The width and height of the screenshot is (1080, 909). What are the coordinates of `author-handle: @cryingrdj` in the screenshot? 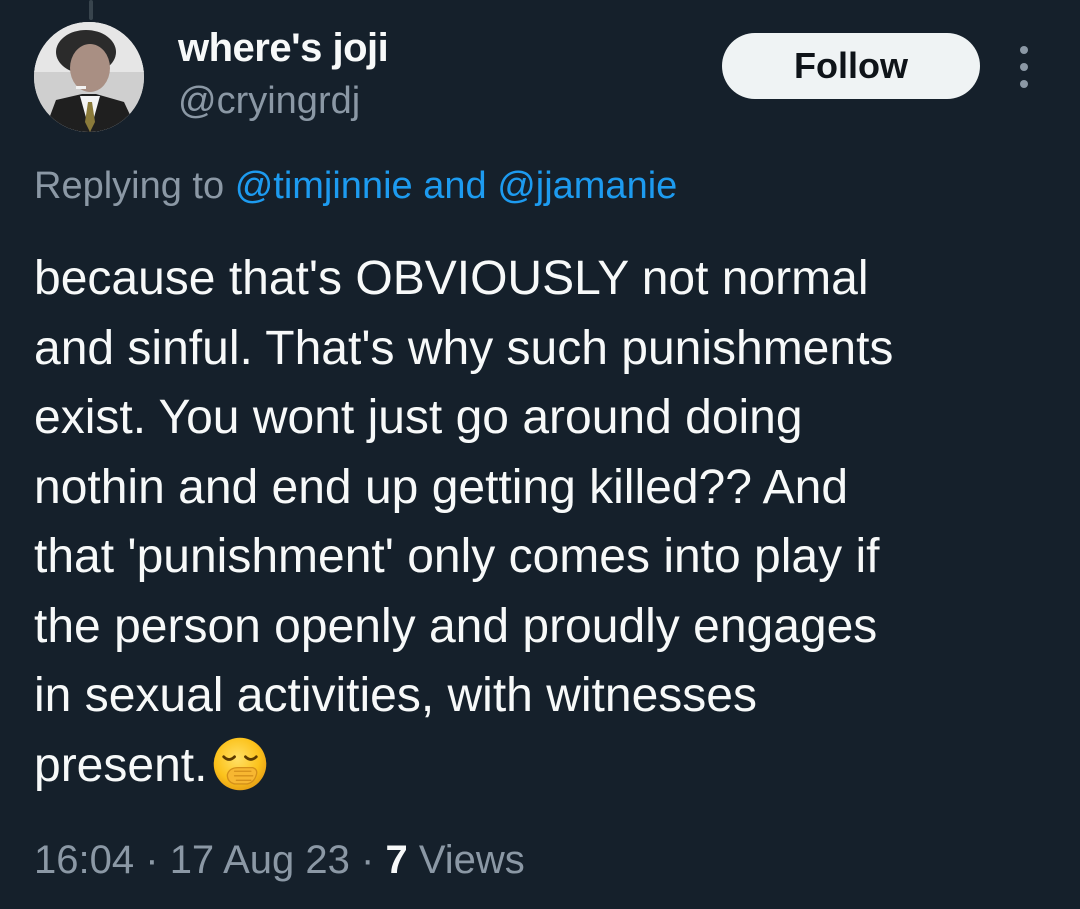 It's located at (269, 101).